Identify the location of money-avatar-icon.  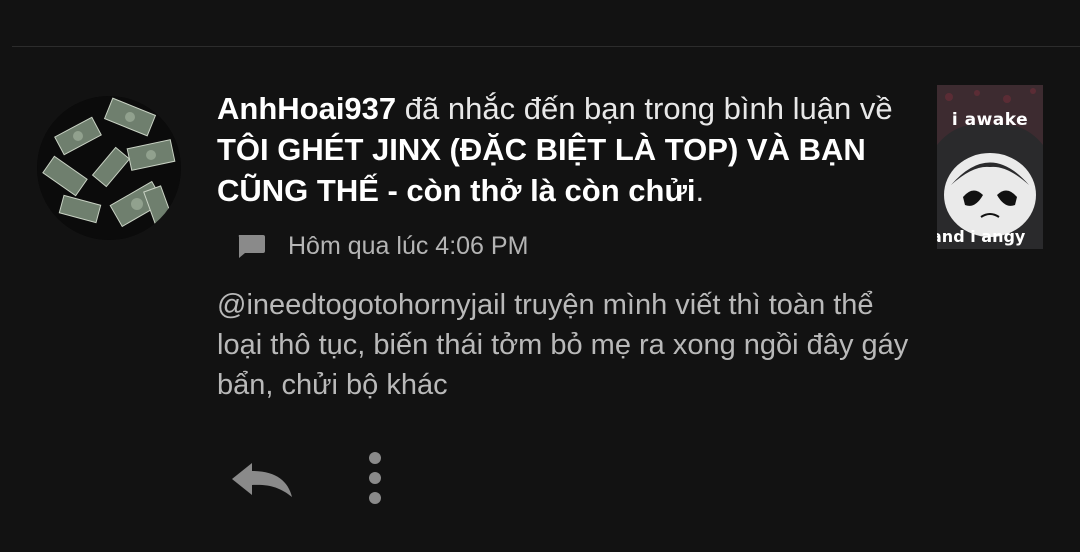
(109, 168).